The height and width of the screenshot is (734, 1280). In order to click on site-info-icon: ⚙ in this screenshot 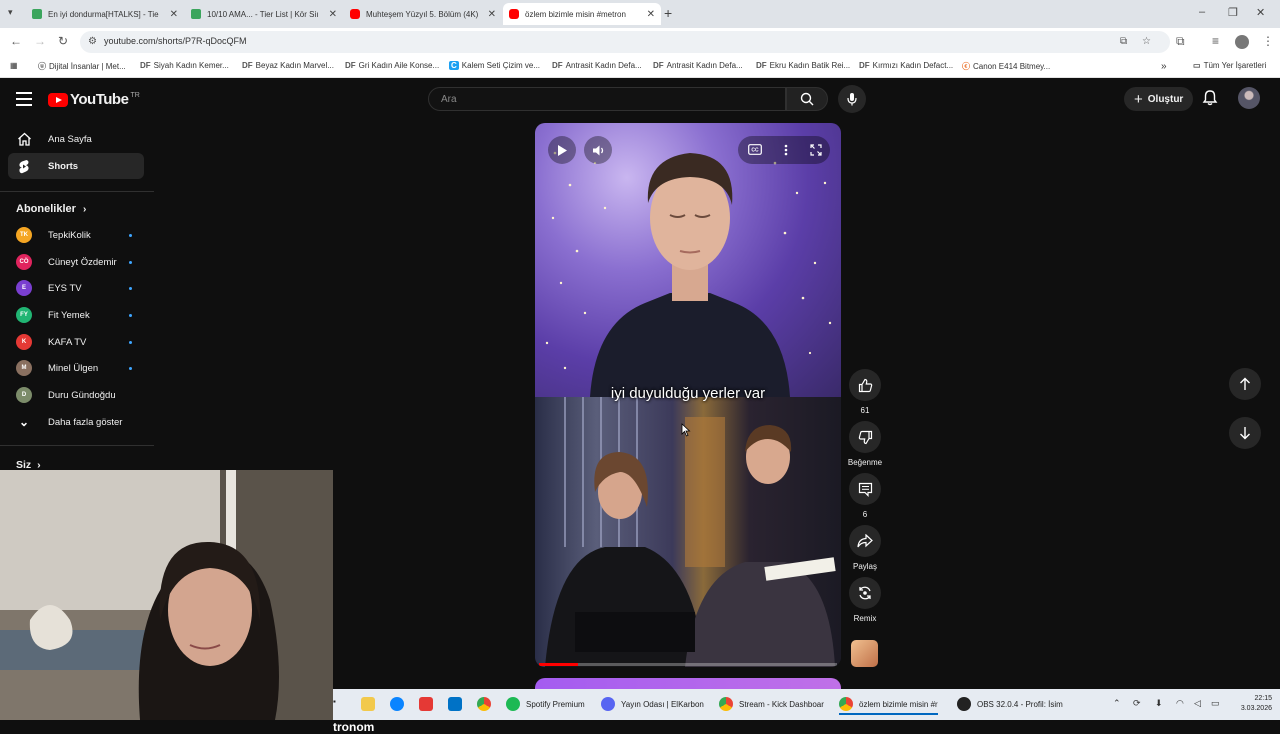, I will do `click(92, 41)`.